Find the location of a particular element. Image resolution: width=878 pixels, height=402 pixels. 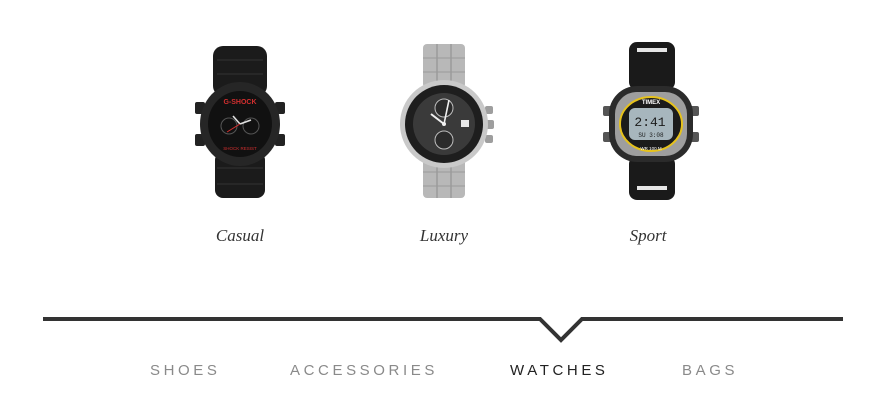

nav-tab-shoes: SHOES is located at coordinates (185, 370).